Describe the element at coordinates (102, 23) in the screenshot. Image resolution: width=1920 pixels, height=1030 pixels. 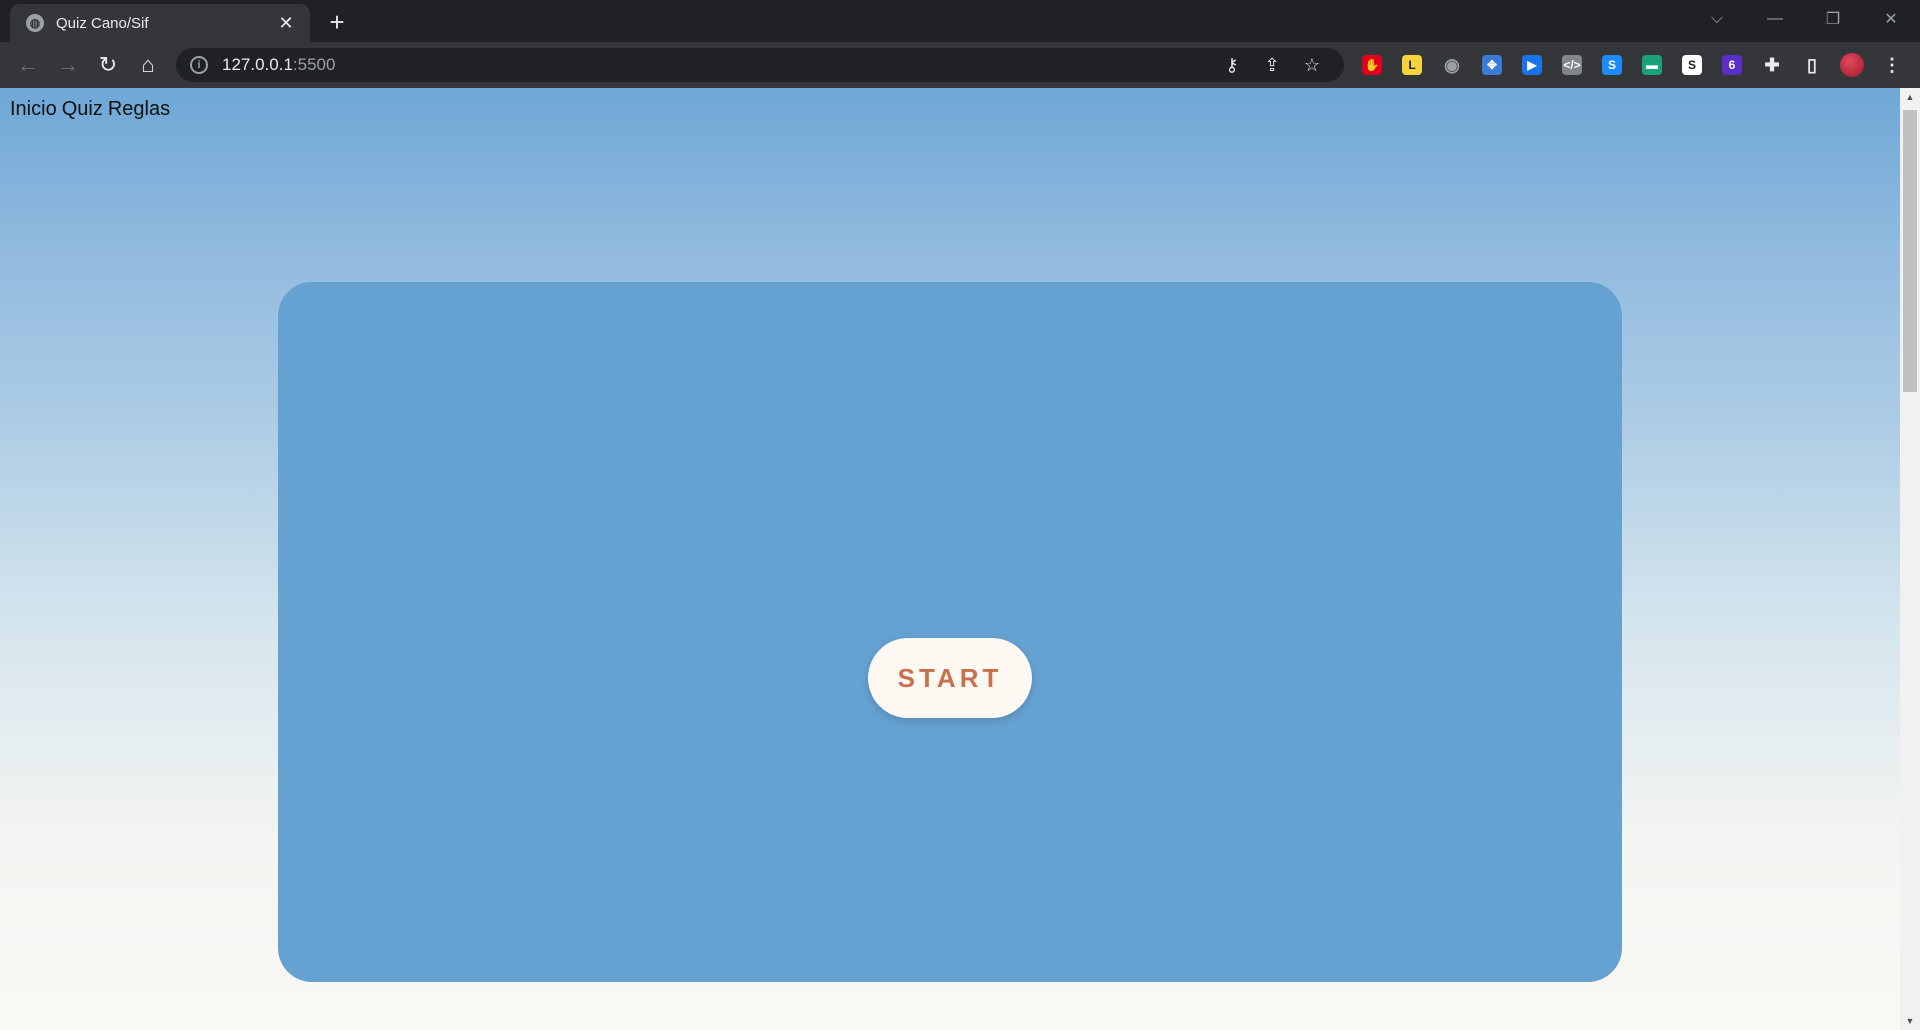
I see `tab-title: Quiz Cano/Sif` at that location.